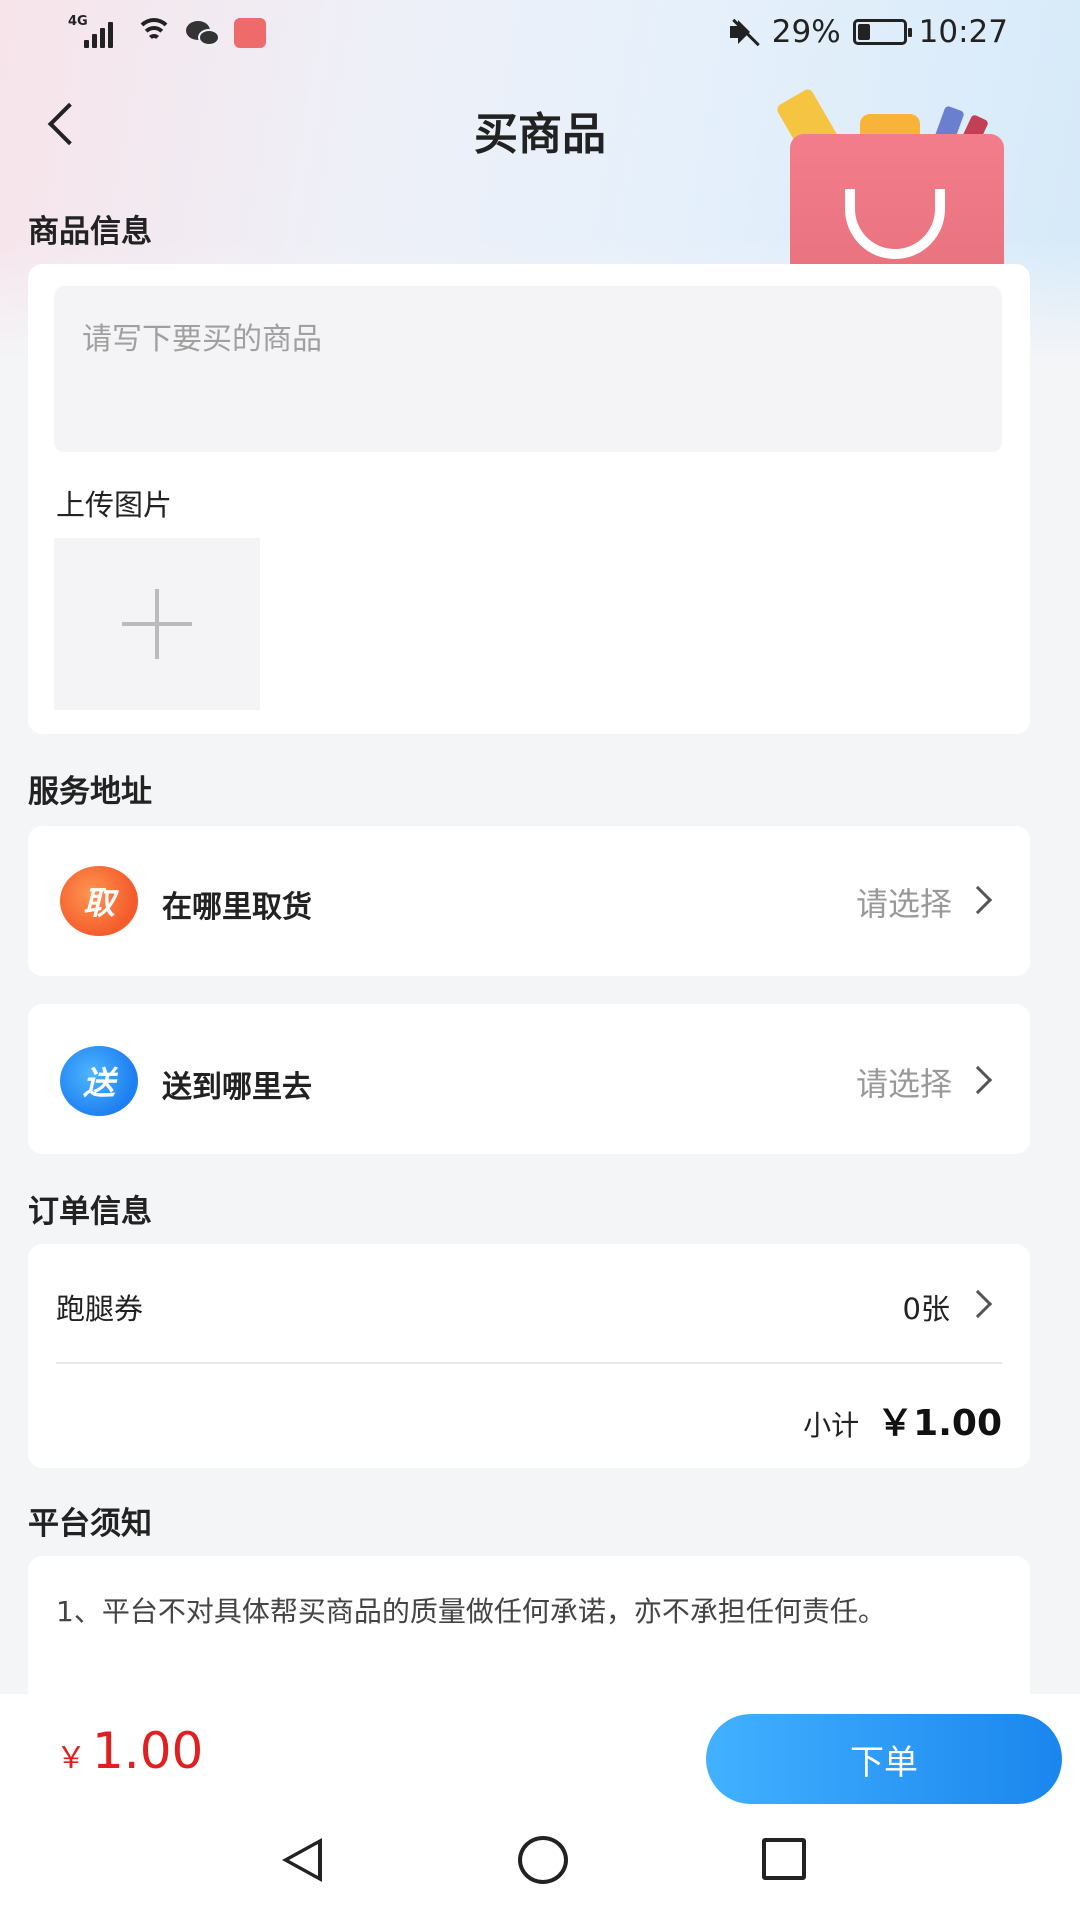 The height and width of the screenshot is (1920, 1080). What do you see at coordinates (540, 1754) in the screenshot?
I see `bottom-bar: ￥ 1.00 下单` at bounding box center [540, 1754].